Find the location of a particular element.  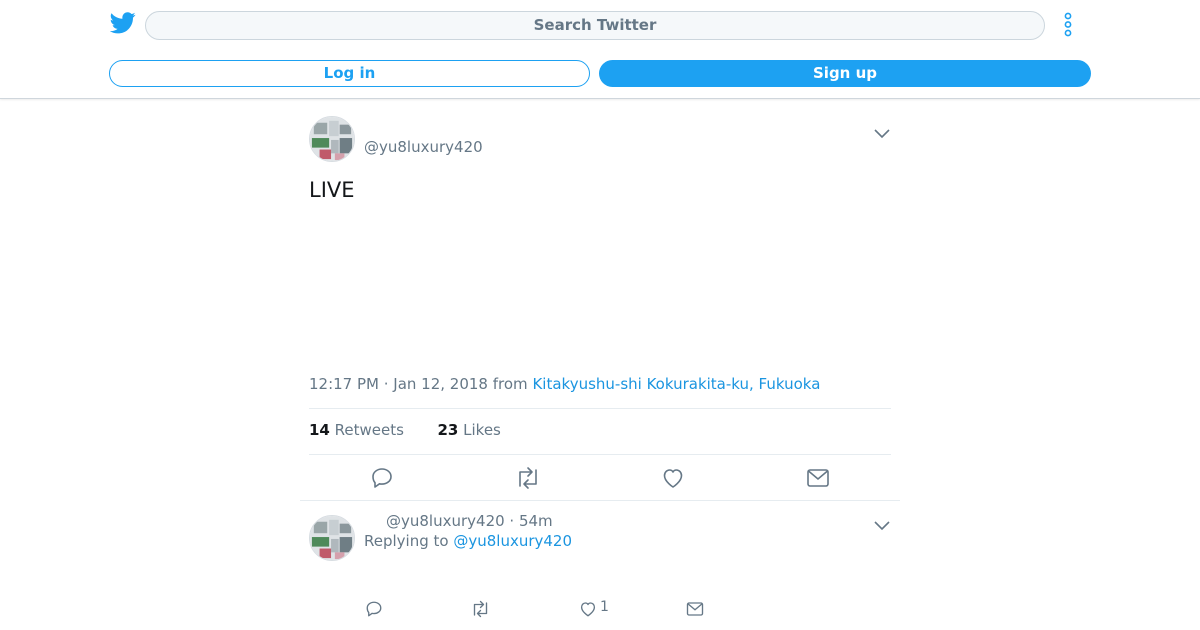

more-vertical-icon is located at coordinates (1068, 25).